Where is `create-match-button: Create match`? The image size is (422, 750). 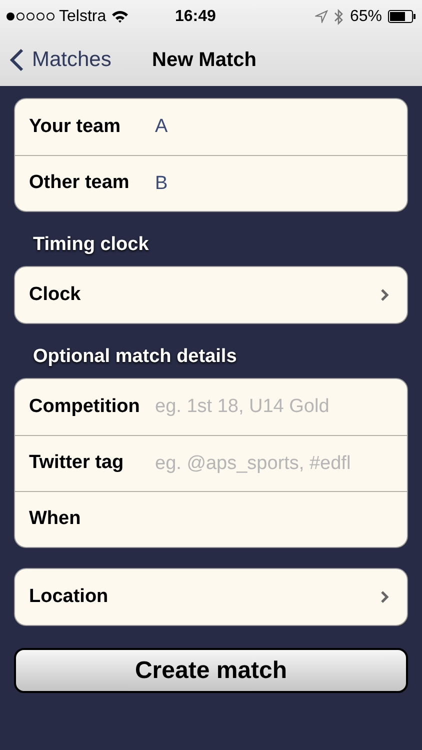
create-match-button: Create match is located at coordinates (211, 670).